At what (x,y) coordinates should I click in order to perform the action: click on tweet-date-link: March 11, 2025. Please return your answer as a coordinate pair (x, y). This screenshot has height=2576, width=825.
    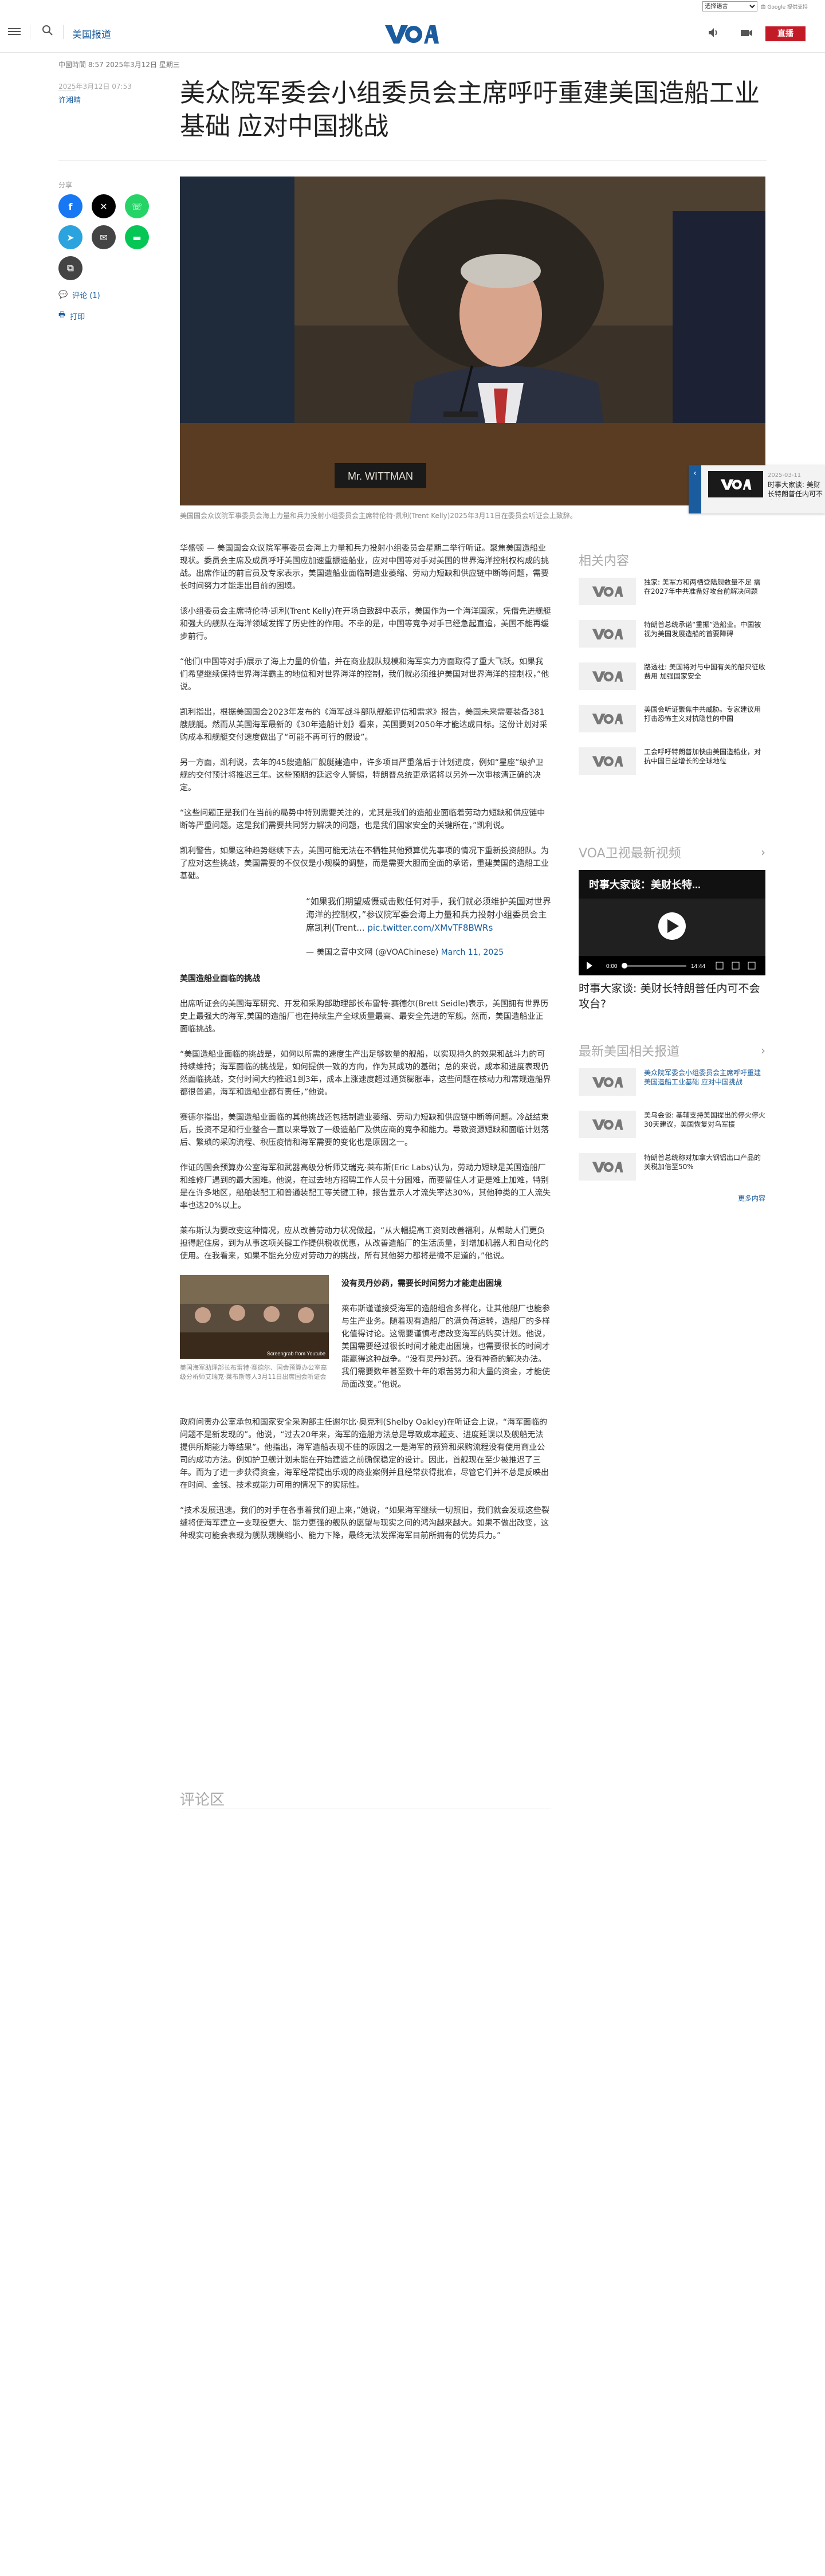
    Looking at the image, I should click on (472, 952).